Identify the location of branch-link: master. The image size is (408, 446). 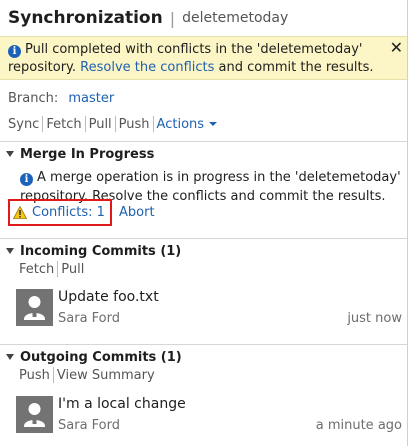
(91, 98).